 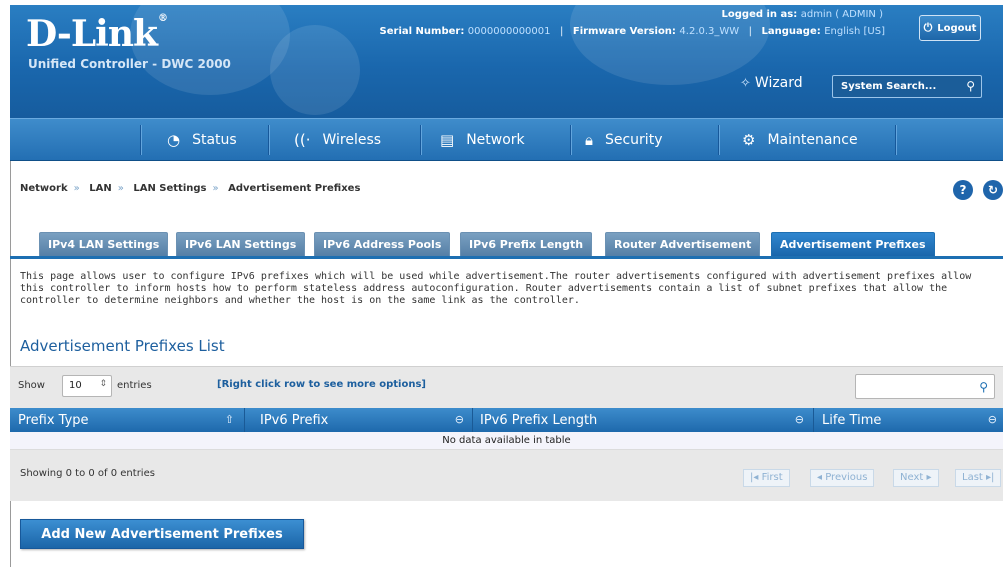 I want to click on magic-wand-icon: ✧, so click(x=745, y=83).